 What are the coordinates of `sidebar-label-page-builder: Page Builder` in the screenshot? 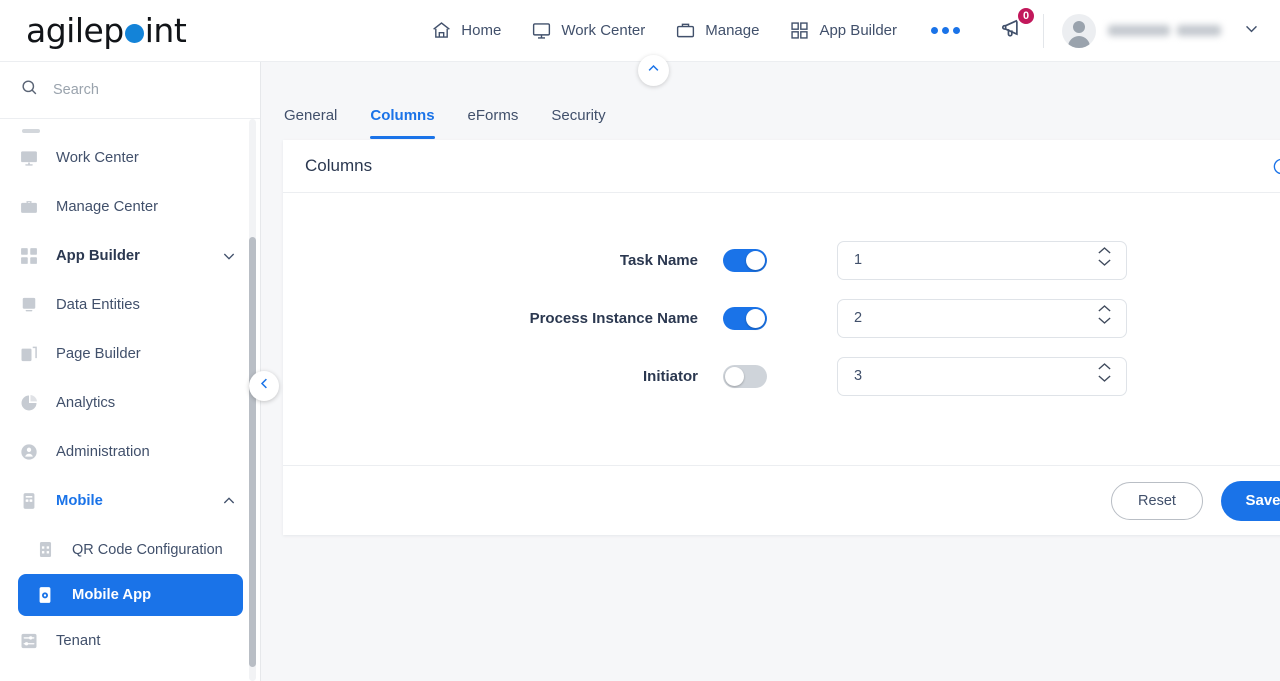 It's located at (98, 353).